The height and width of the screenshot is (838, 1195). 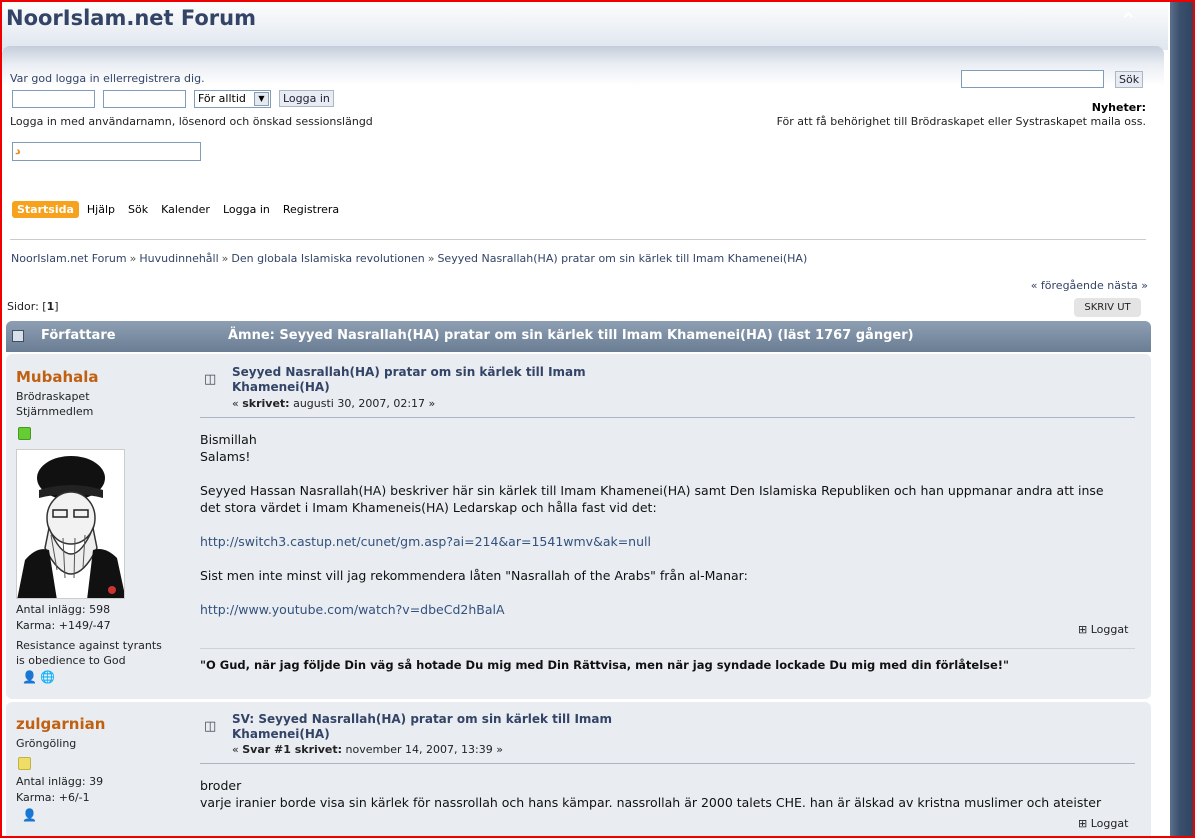 I want to click on author-column-label: Författare, so click(x=78, y=335).